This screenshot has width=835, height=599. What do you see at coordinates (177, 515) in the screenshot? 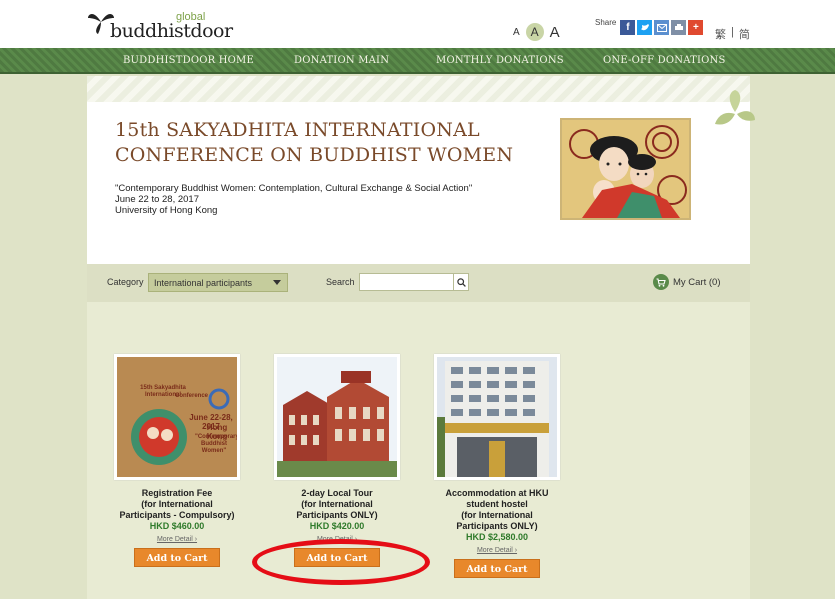
I see `product-name-line: Participants - Compulsory)` at bounding box center [177, 515].